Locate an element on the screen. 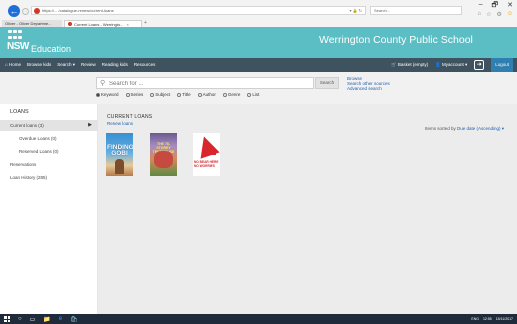  nav-resources: Resources is located at coordinates (145, 65).